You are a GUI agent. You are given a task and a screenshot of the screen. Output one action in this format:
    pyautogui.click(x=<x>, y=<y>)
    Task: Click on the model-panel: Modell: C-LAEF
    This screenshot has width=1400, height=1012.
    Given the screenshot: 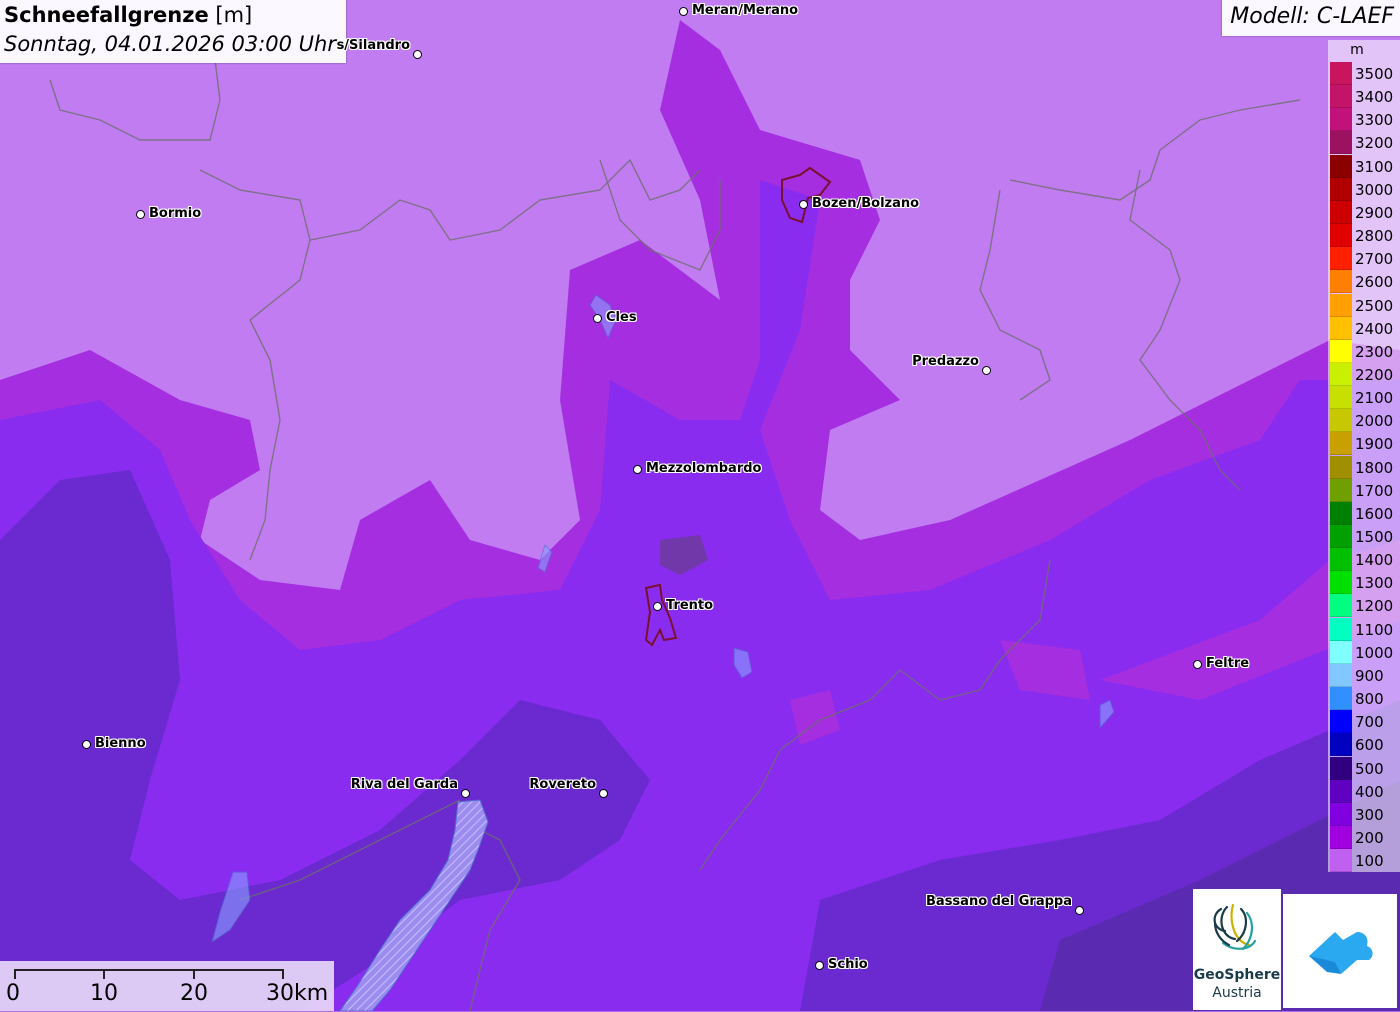 What is the action you would take?
    pyautogui.click(x=1311, y=18)
    